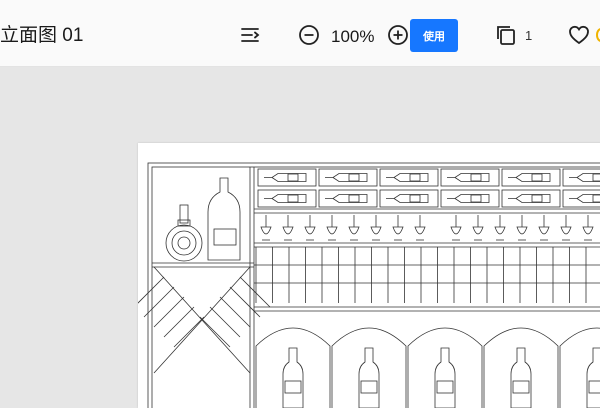 The image size is (600, 408). I want to click on document-title: 立面图 01, so click(42, 35).